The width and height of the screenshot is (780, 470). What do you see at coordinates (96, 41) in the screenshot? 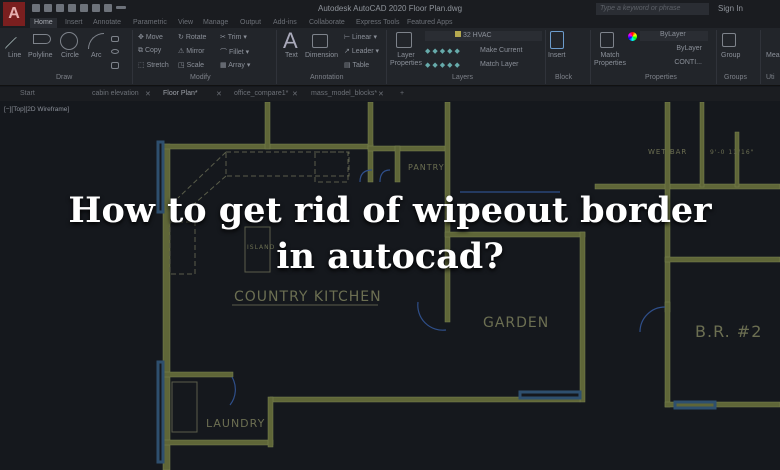
I see `arc-icon` at bounding box center [96, 41].